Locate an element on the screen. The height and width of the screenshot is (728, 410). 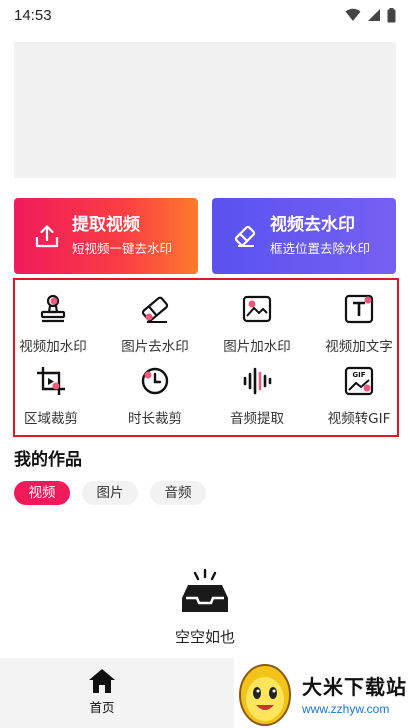
svg-text: GIF is located at coordinates (358, 375).